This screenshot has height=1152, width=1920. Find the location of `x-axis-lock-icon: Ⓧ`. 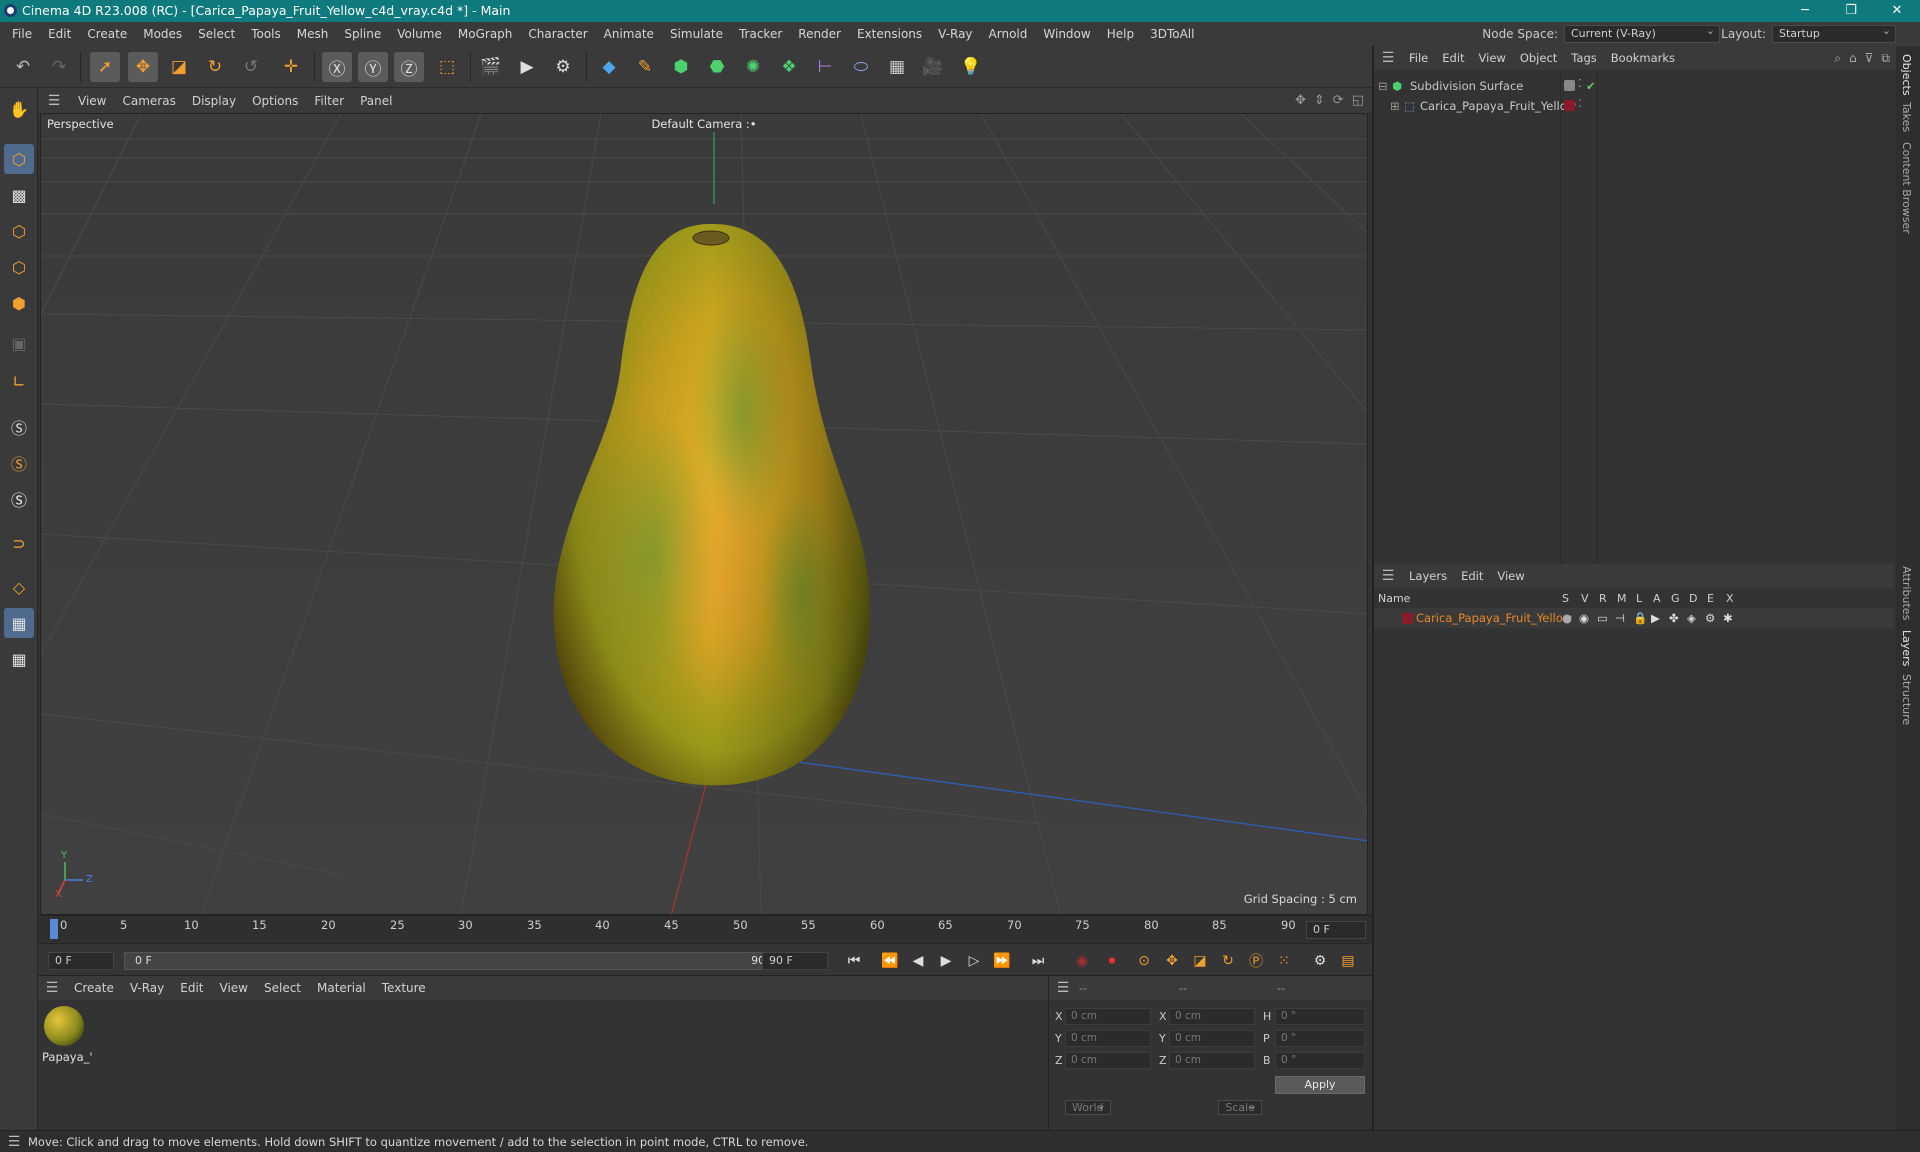

x-axis-lock-icon: Ⓧ is located at coordinates (337, 67).